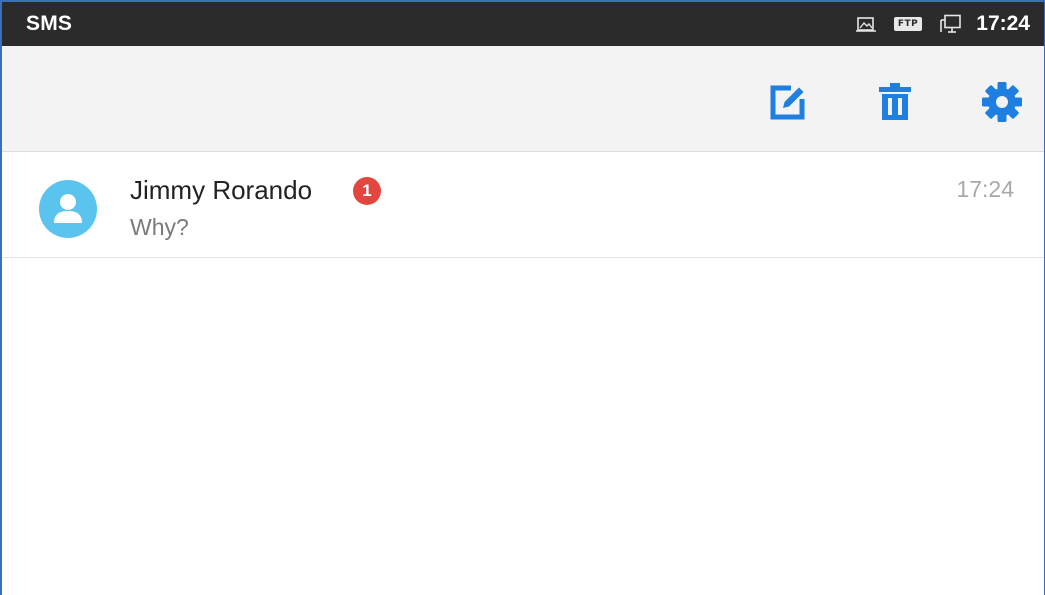 This screenshot has width=1045, height=595. What do you see at coordinates (523, 24) in the screenshot?
I see `status-bar: SMS FTP 17:24` at bounding box center [523, 24].